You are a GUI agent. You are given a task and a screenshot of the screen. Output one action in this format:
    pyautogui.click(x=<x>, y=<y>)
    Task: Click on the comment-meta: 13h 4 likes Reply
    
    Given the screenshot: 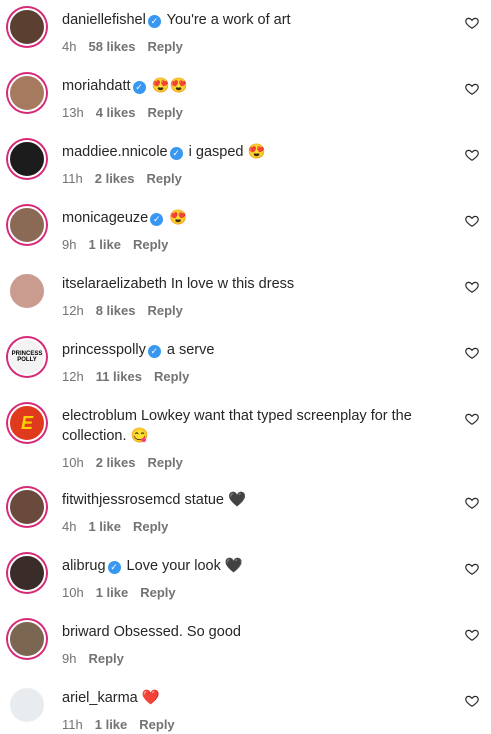 What is the action you would take?
    pyautogui.click(x=251, y=112)
    